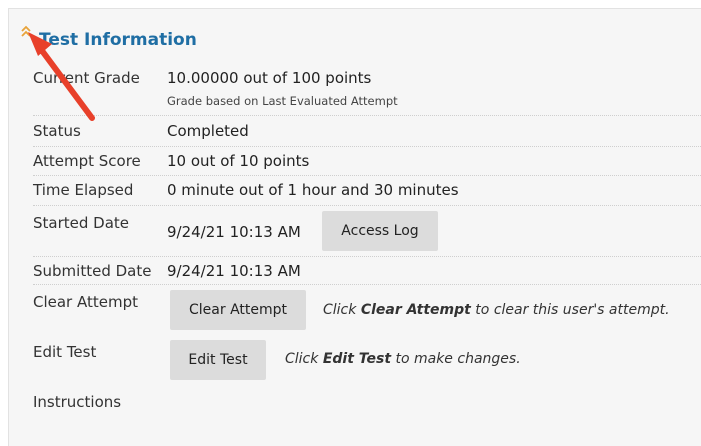 Image resolution: width=701 pixels, height=446 pixels. I want to click on label-attempt-score: Attempt Score, so click(87, 161).